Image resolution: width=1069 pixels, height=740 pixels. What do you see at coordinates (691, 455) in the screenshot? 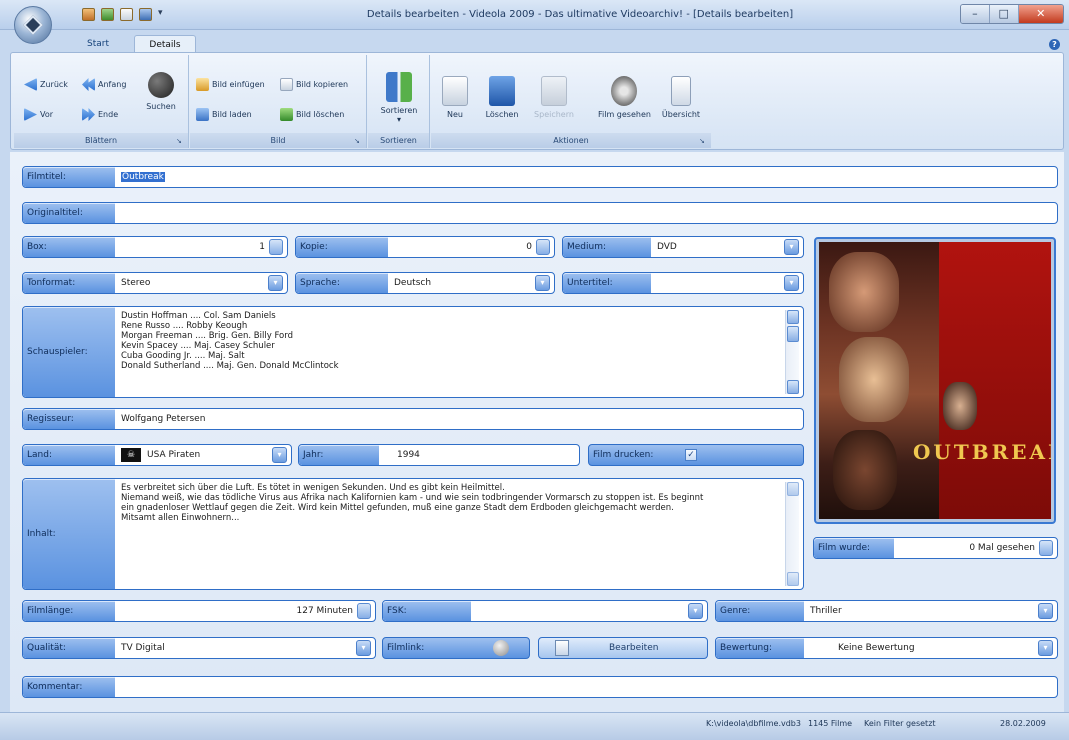
I see `checkbox-checked-icon: ✓` at bounding box center [691, 455].